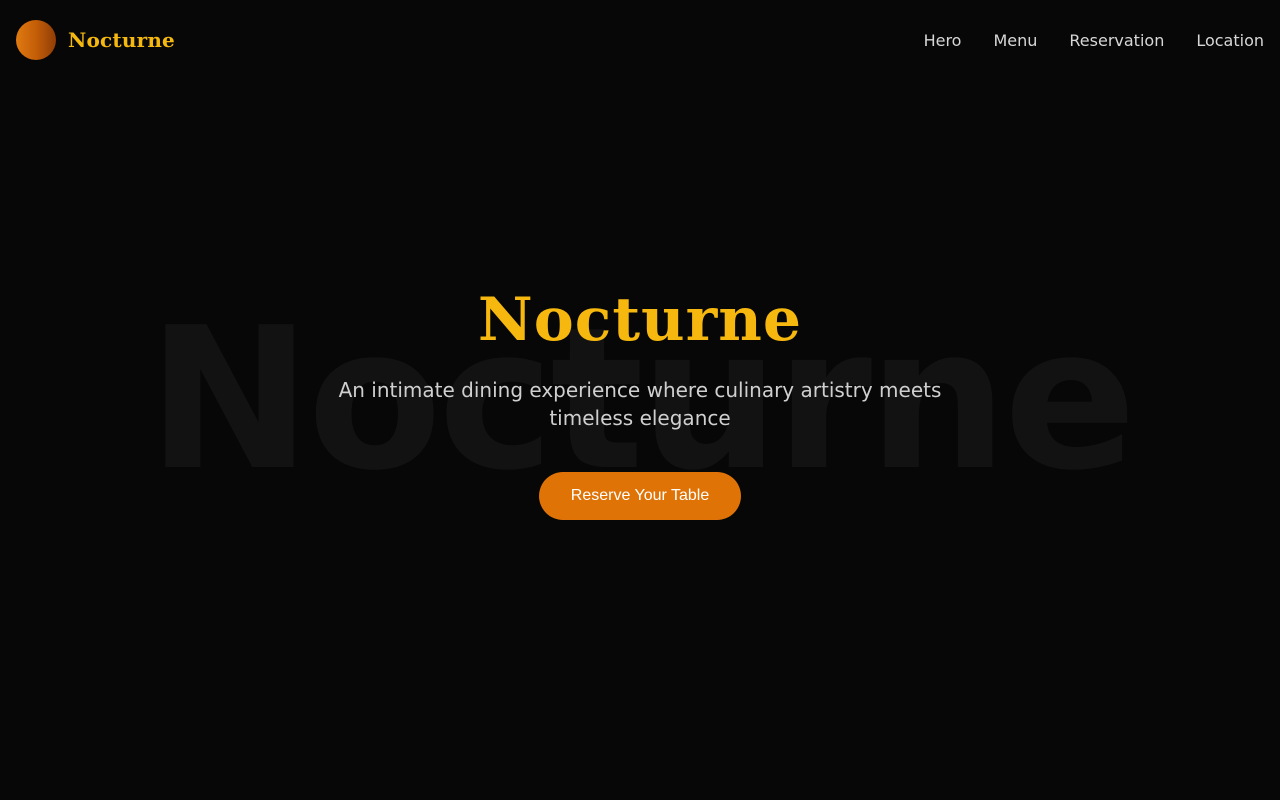 The height and width of the screenshot is (800, 1280). Describe the element at coordinates (640, 320) in the screenshot. I see `hero-title: Nocturne` at that location.